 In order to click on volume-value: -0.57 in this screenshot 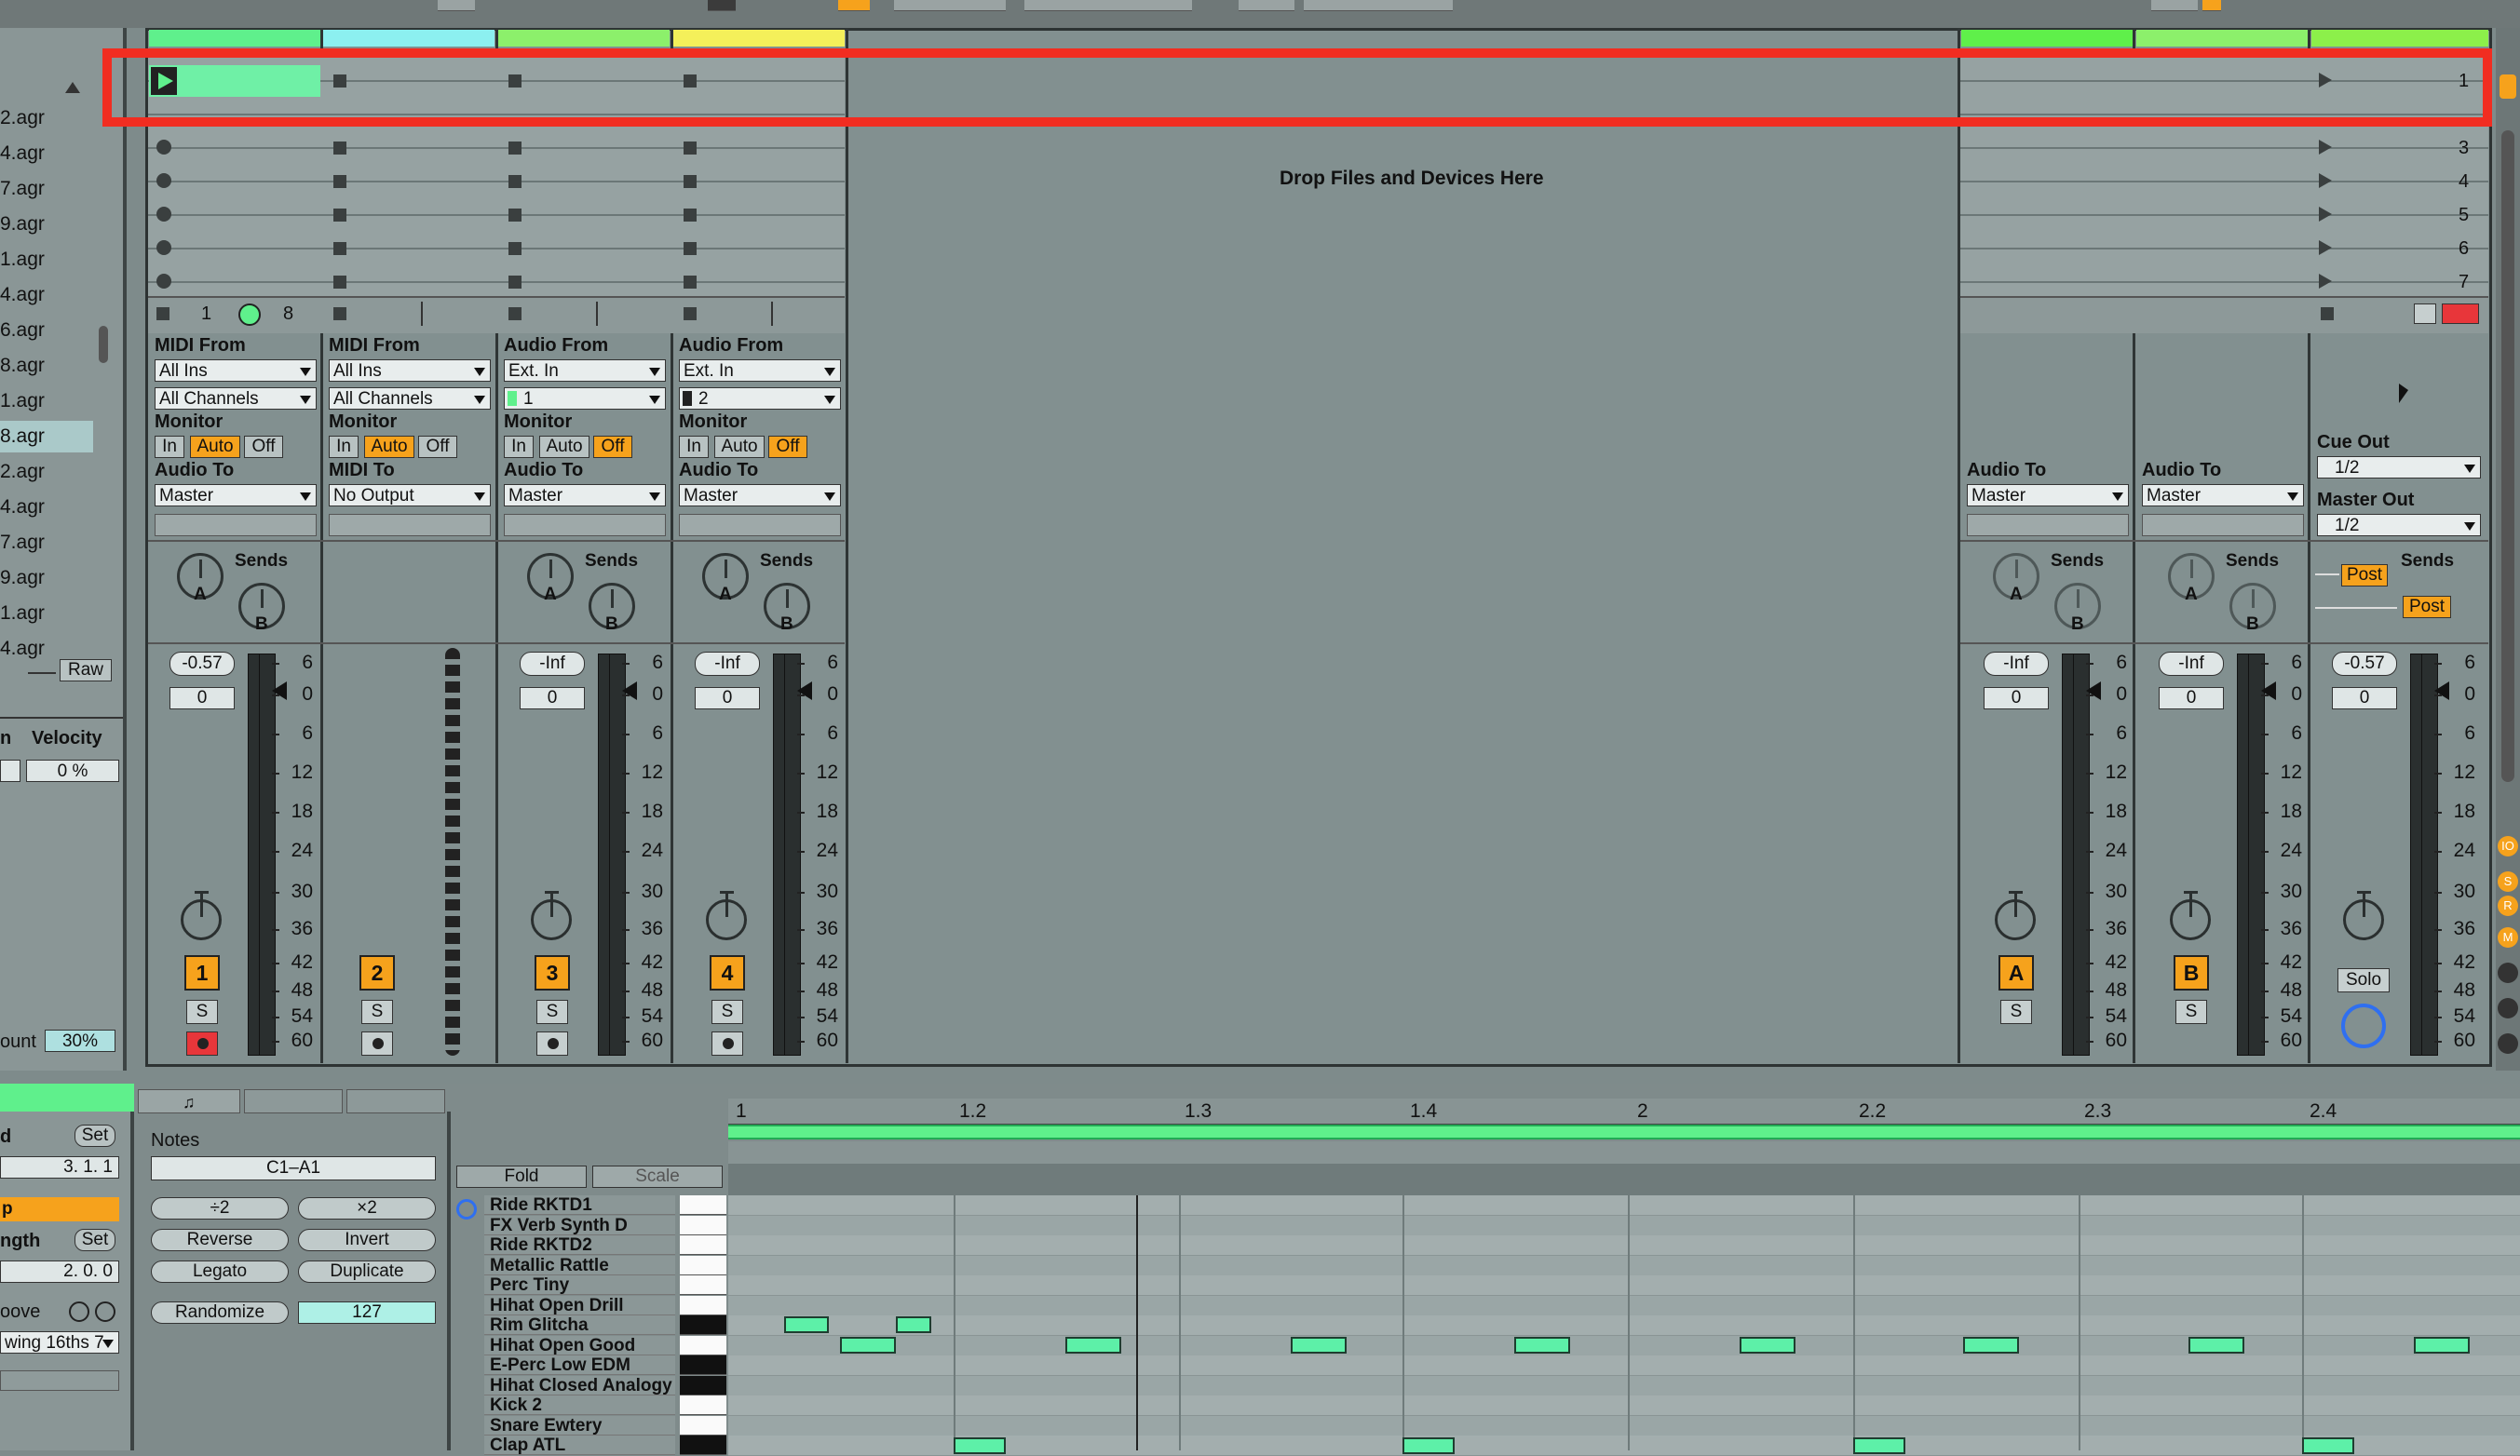, I will do `click(202, 664)`.